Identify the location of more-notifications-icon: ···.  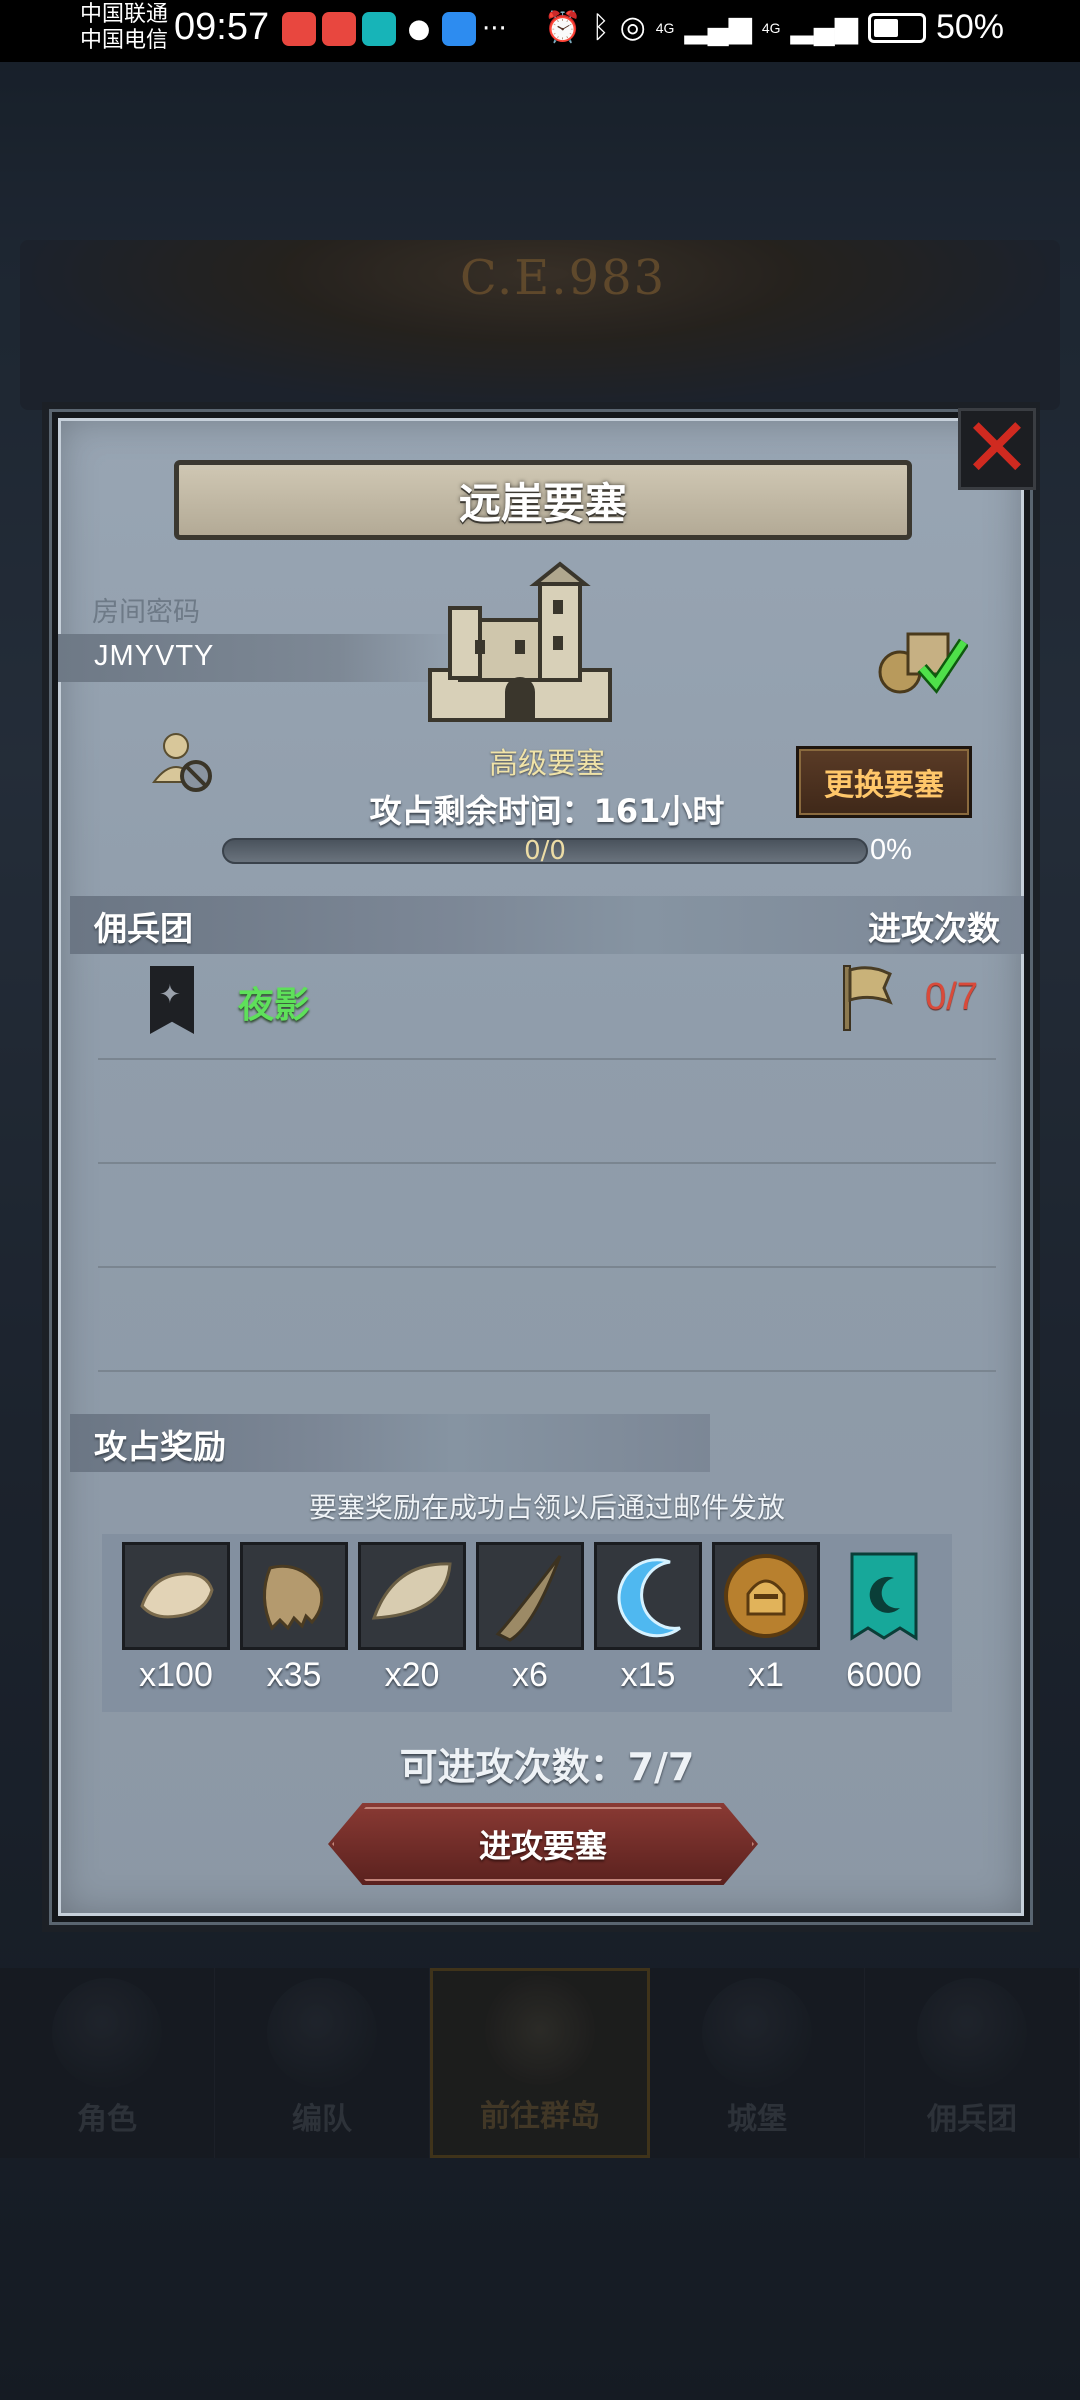
(494, 29).